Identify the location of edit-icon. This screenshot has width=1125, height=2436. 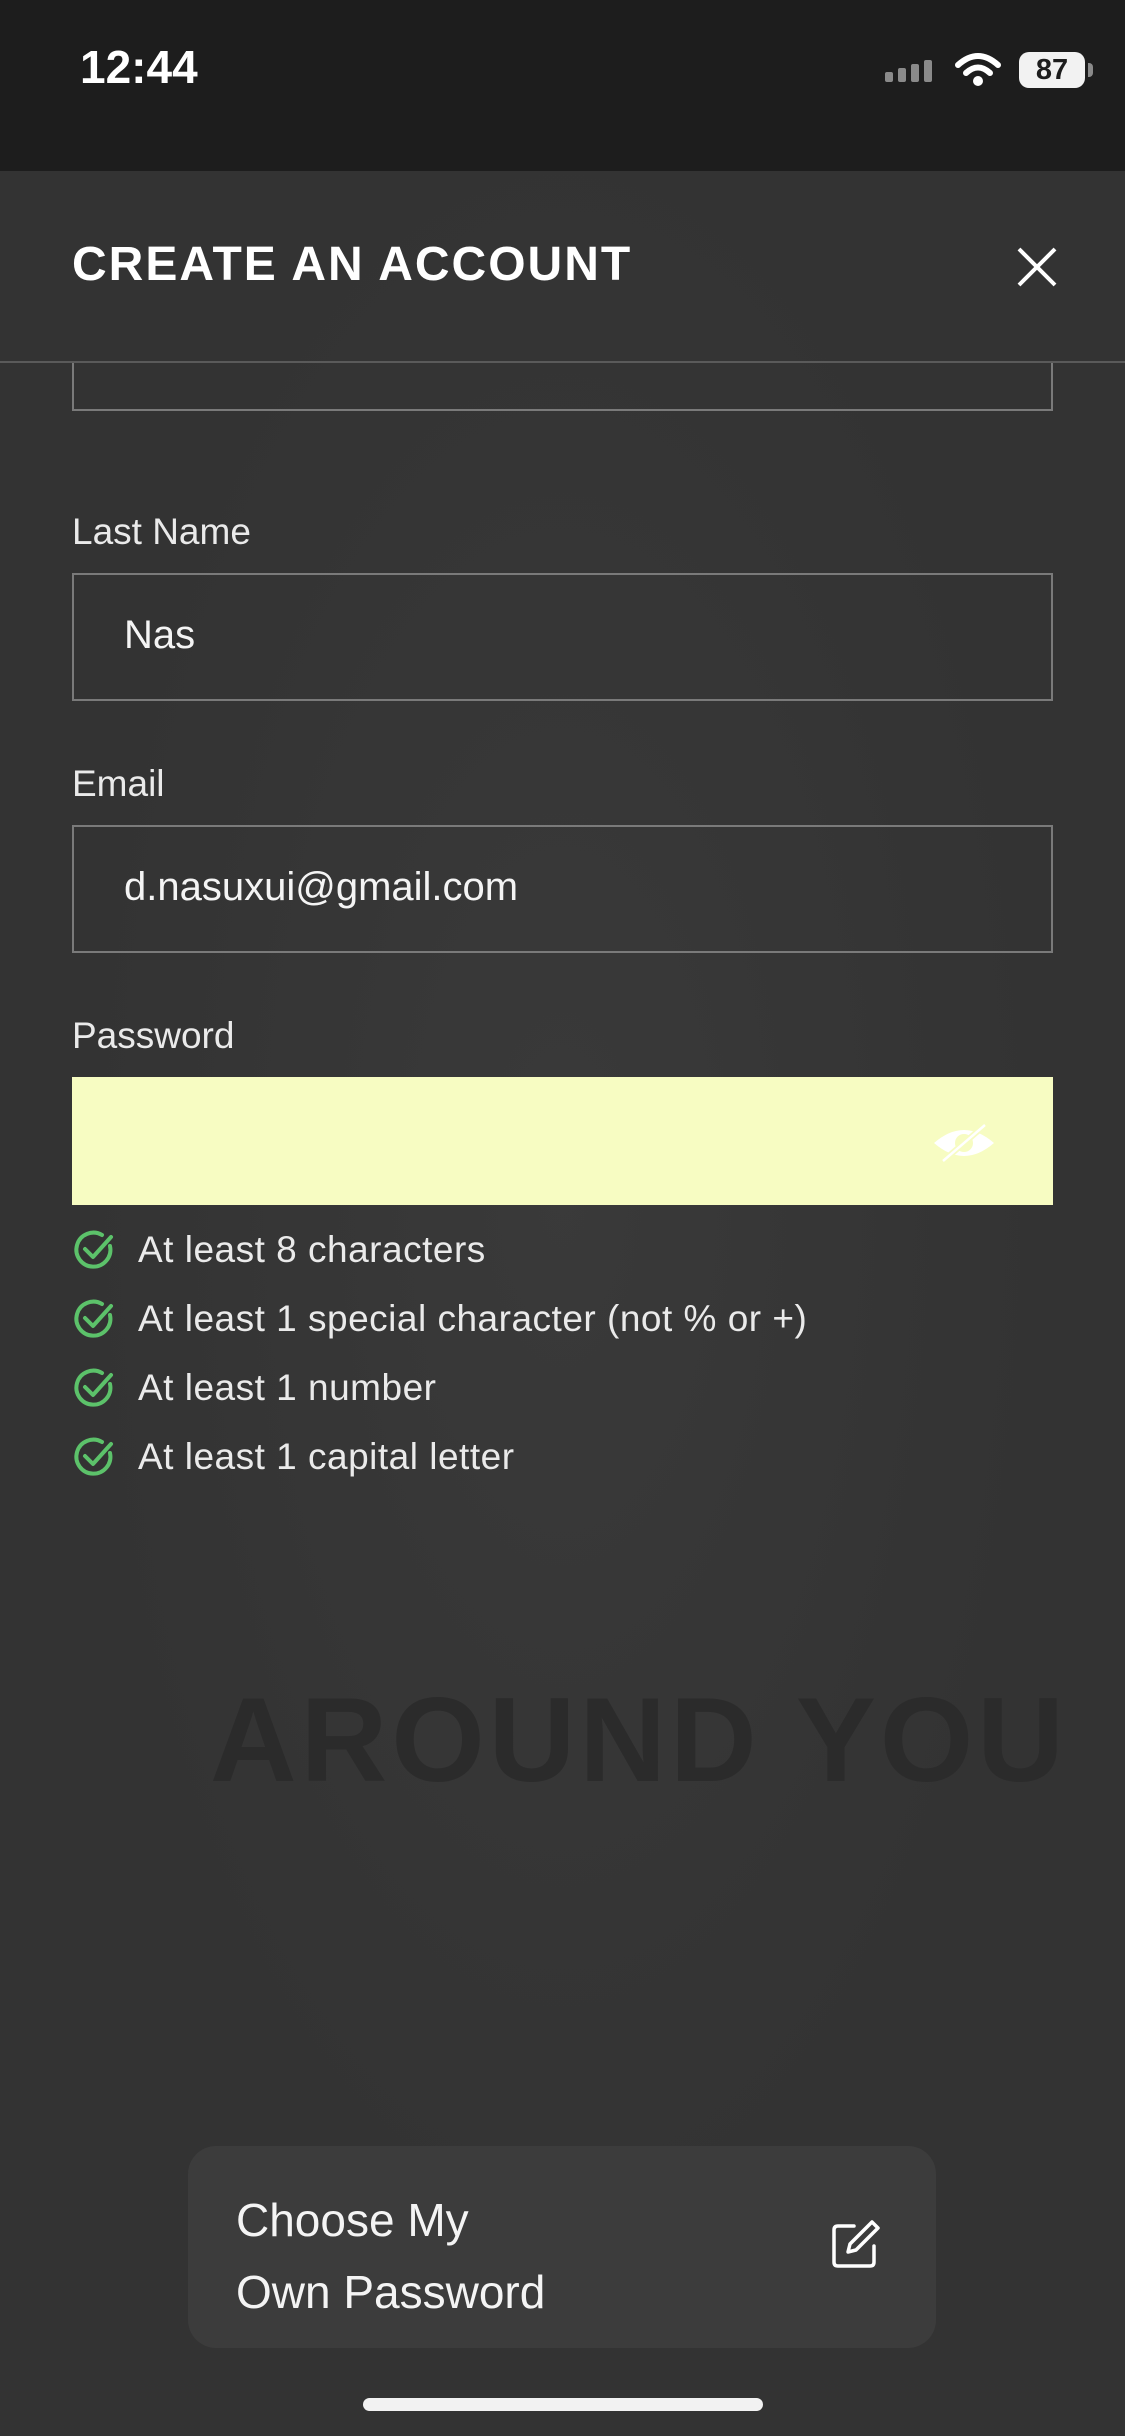
(856, 2244).